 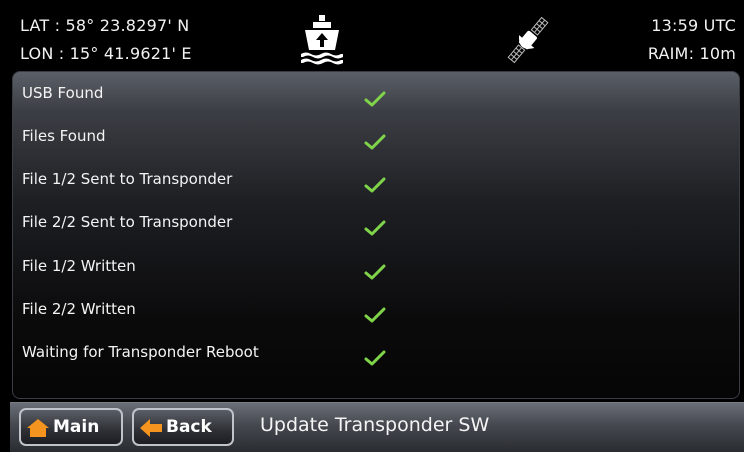 I want to click on main-button: Main, so click(x=71, y=427).